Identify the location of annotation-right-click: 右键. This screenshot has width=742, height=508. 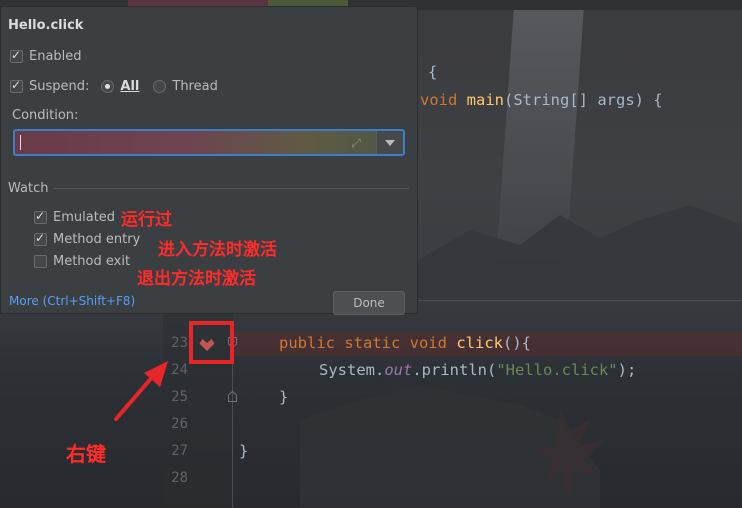
(86, 454).